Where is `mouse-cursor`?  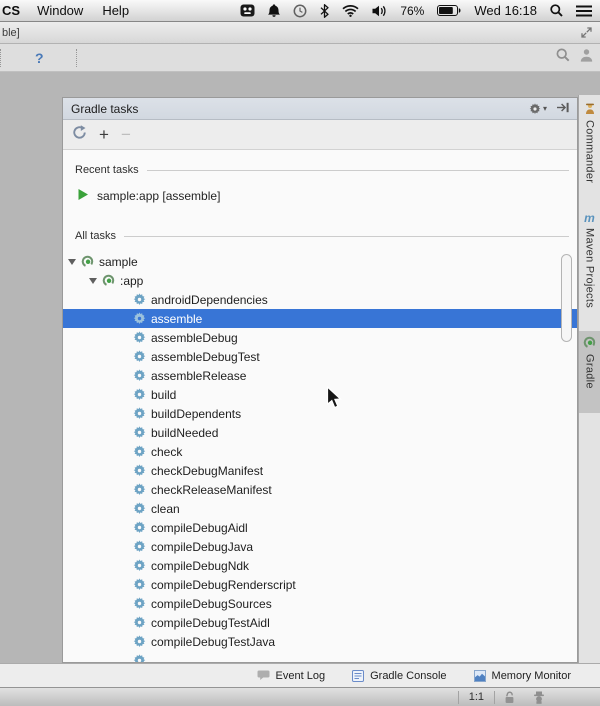 mouse-cursor is located at coordinates (334, 400).